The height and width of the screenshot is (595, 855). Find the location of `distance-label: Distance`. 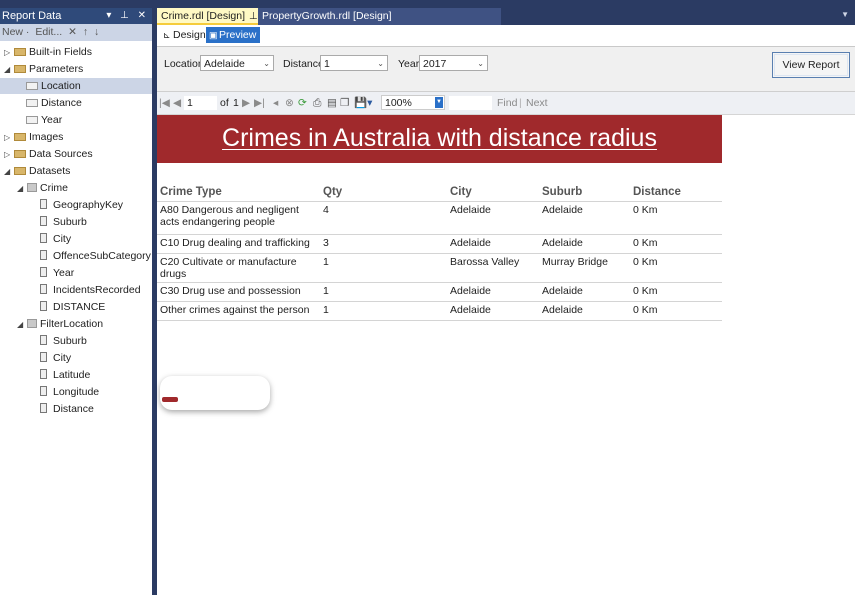

distance-label: Distance is located at coordinates (303, 64).